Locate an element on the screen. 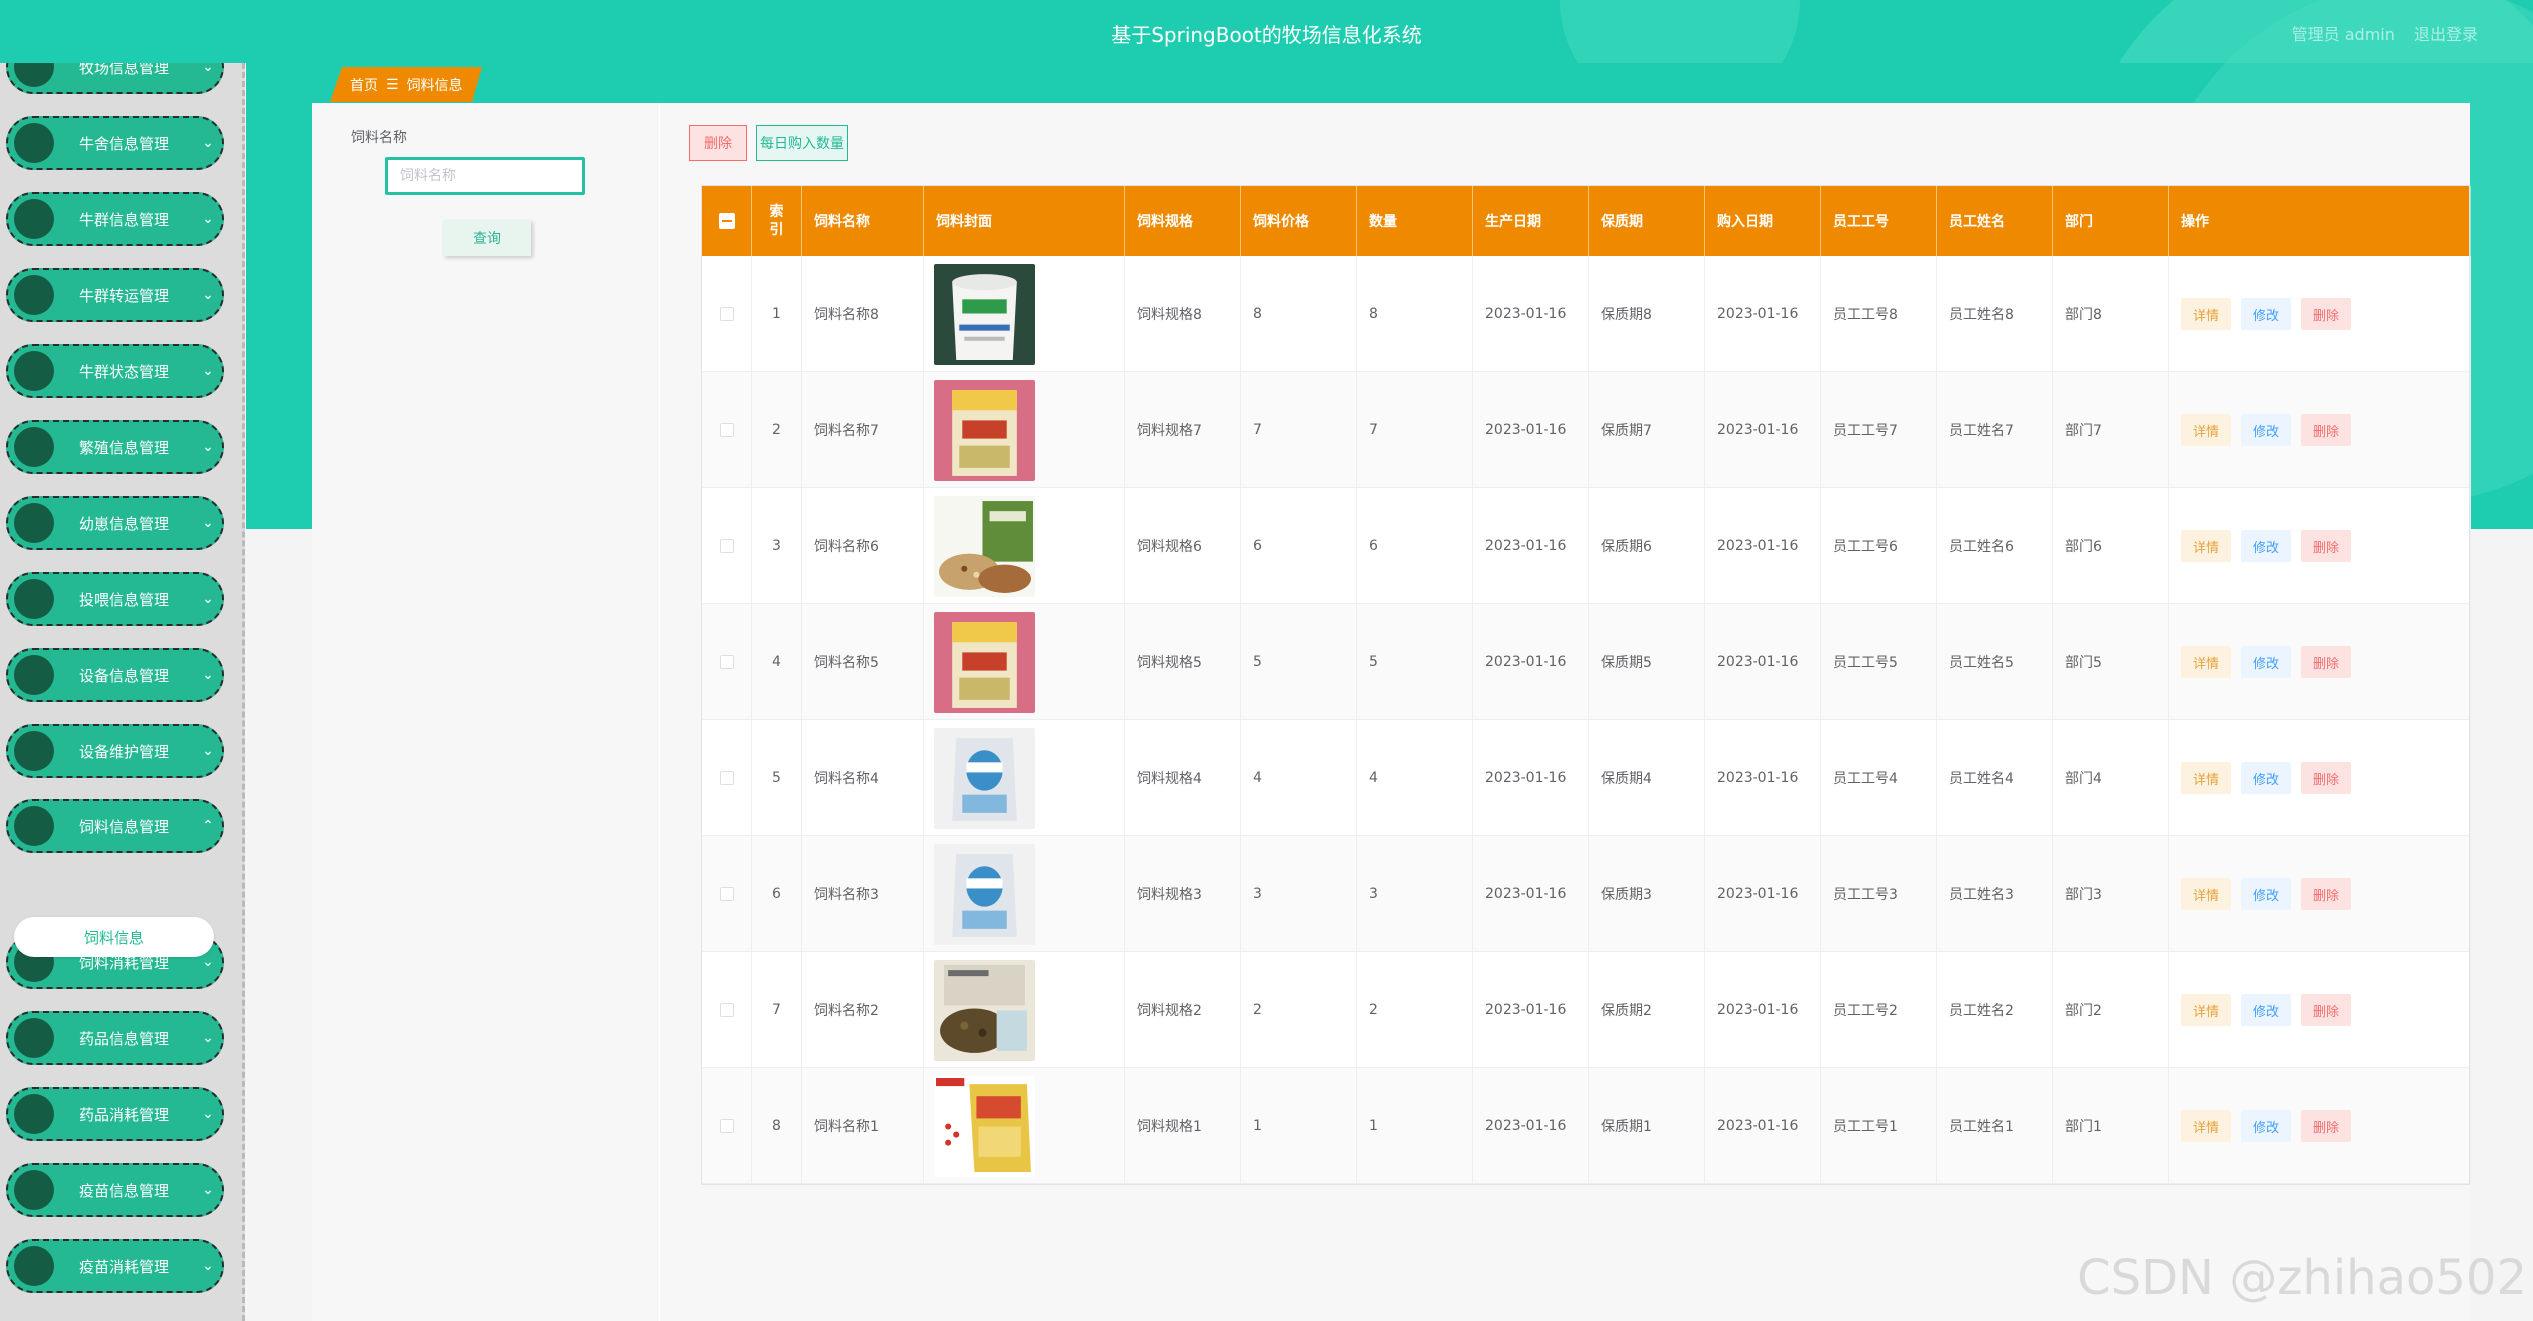  cell-employee-no: 员工工号8 is located at coordinates (1865, 315).